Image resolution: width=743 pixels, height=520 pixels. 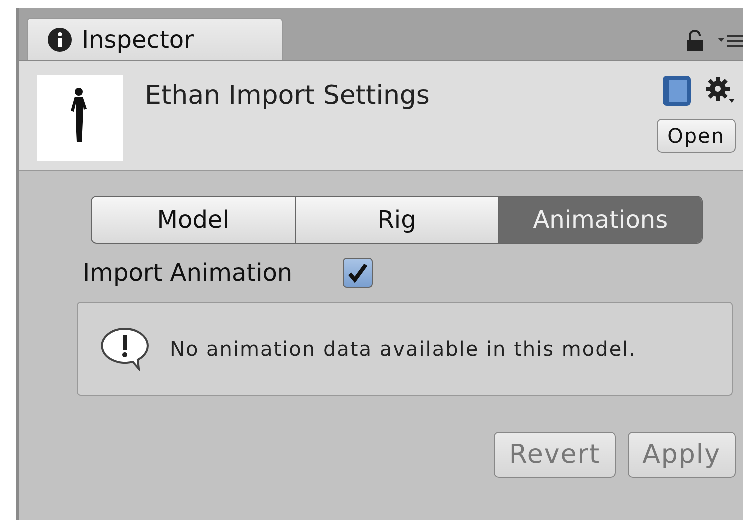 I want to click on asset-title: Ethan Import Settings, so click(x=288, y=97).